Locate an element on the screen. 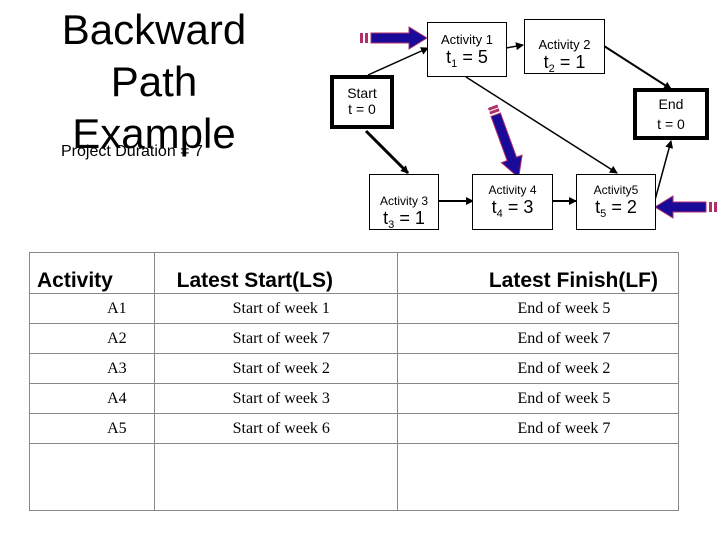  node-activity-3: Activity 3 t3 = 1 is located at coordinates (404, 202).